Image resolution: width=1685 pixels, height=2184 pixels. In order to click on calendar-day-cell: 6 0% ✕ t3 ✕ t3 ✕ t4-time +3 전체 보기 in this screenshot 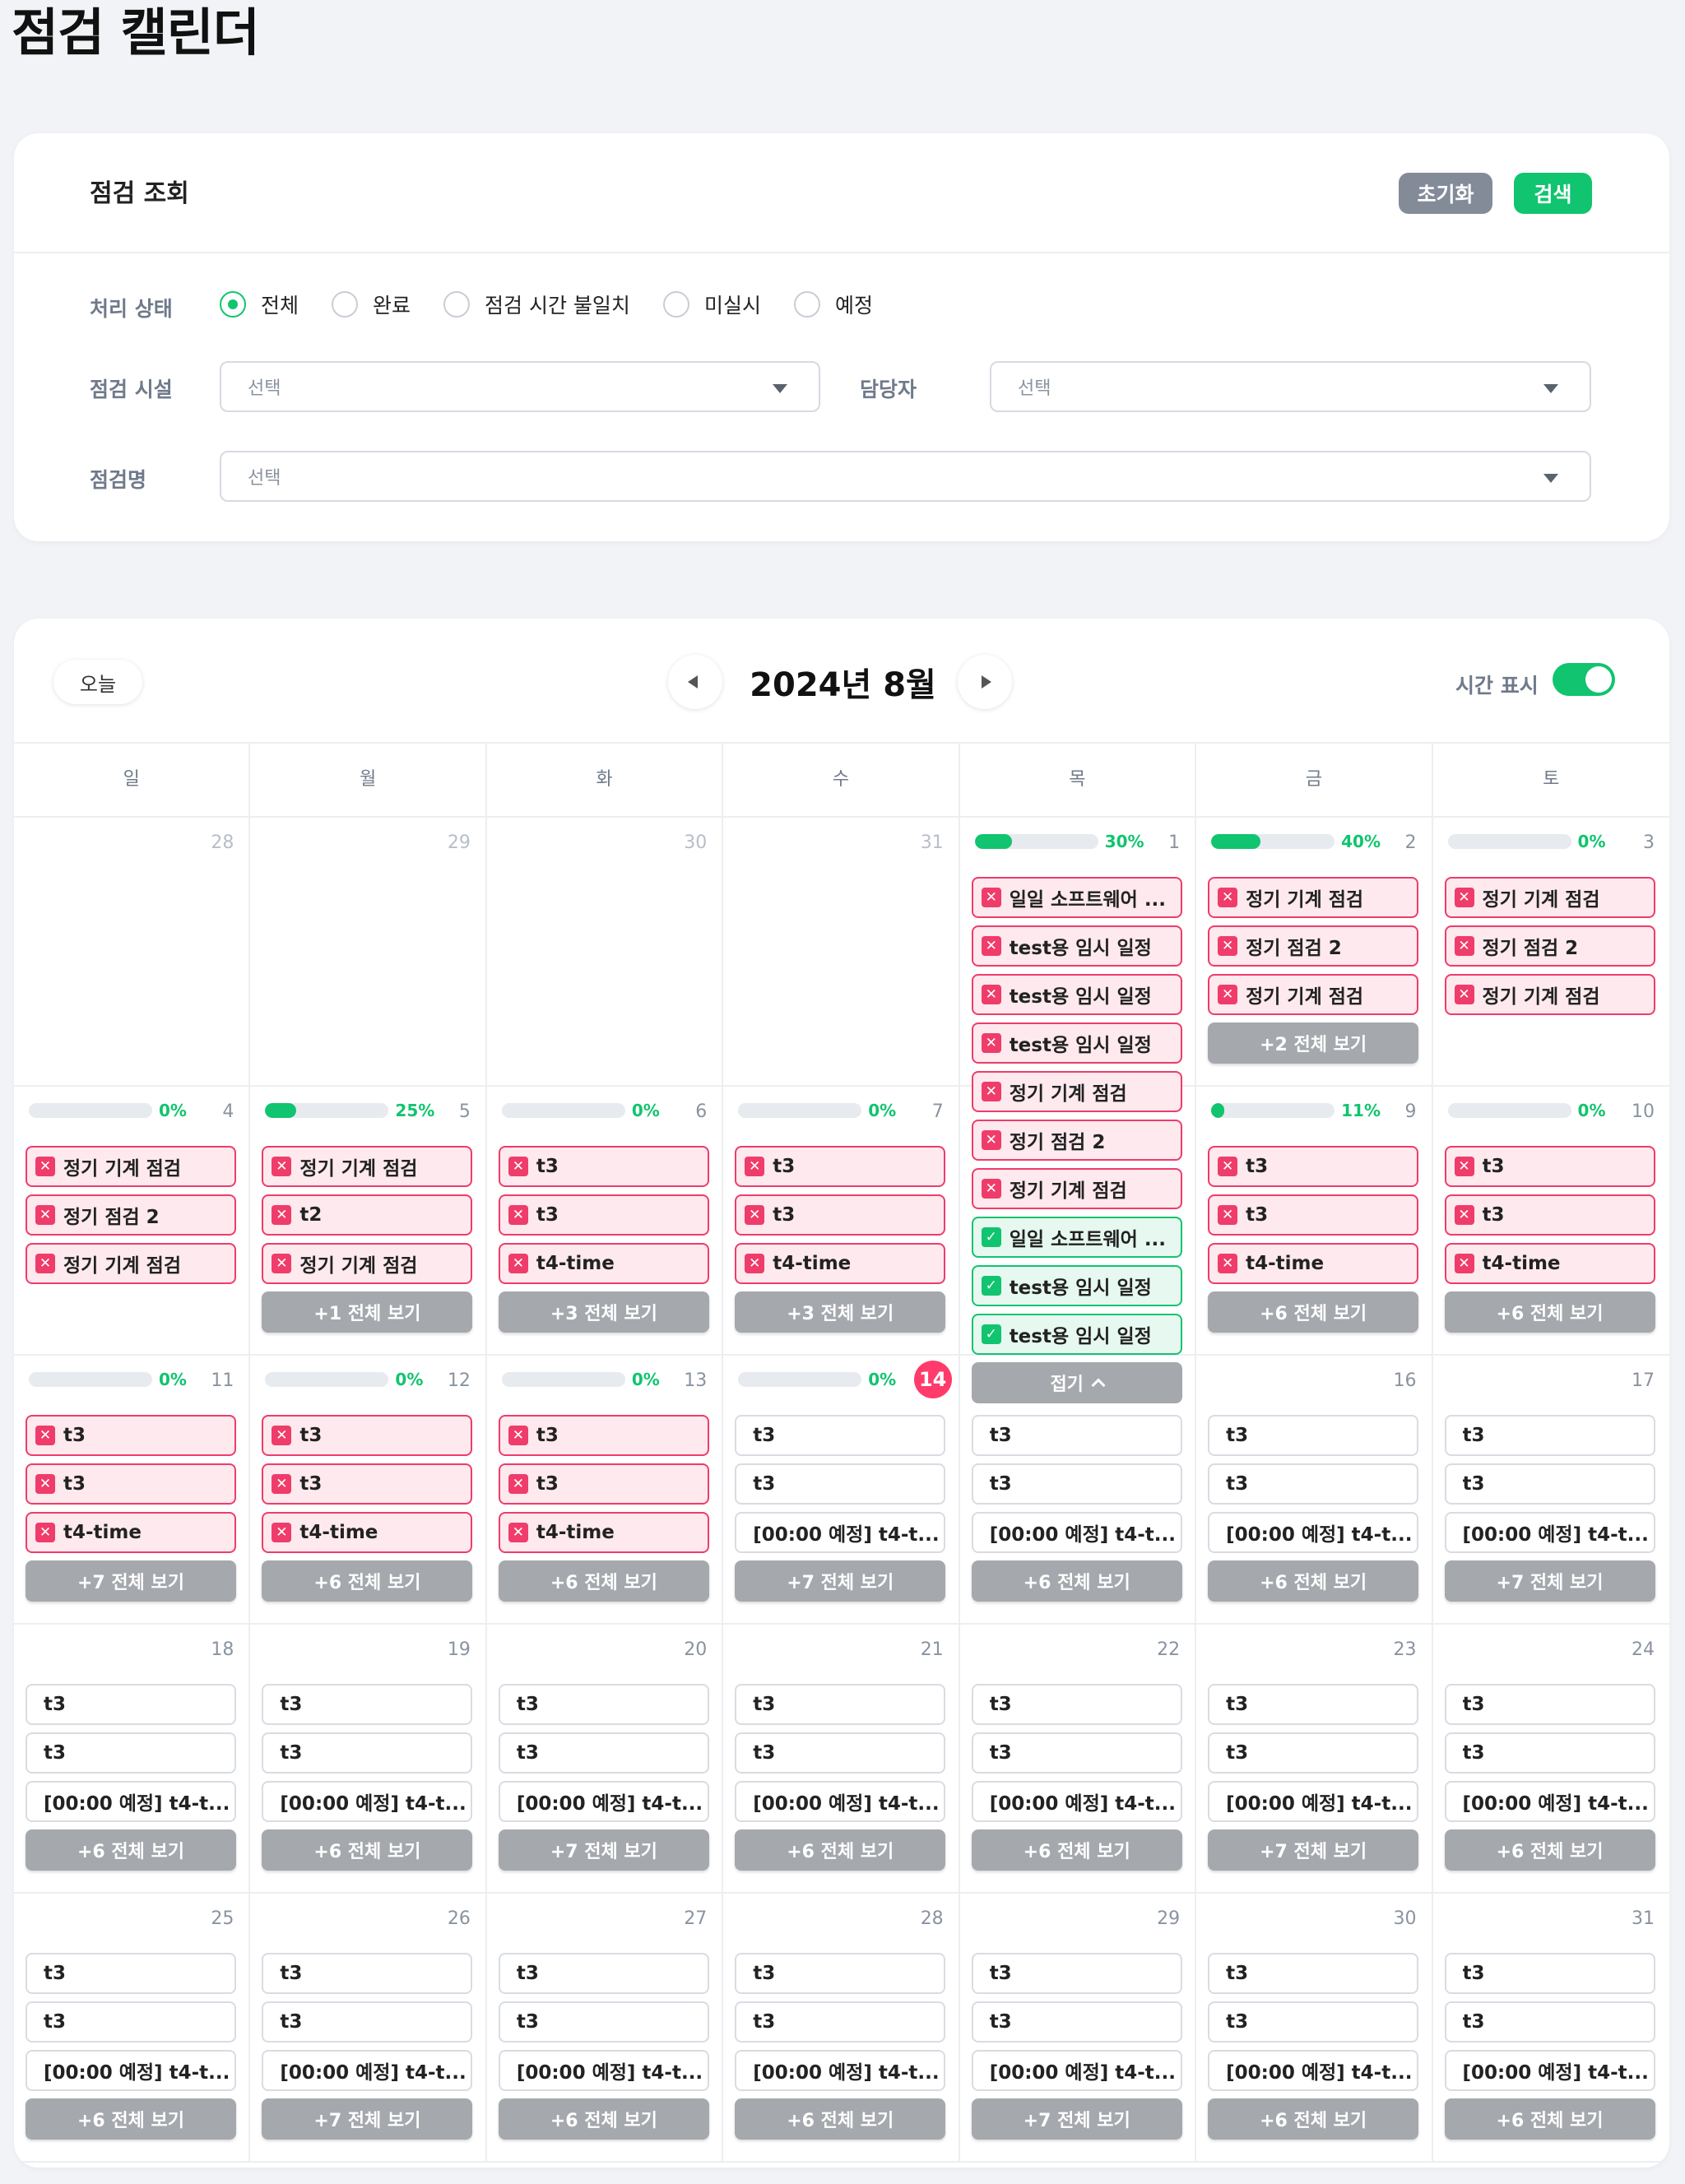, I will do `click(605, 1220)`.